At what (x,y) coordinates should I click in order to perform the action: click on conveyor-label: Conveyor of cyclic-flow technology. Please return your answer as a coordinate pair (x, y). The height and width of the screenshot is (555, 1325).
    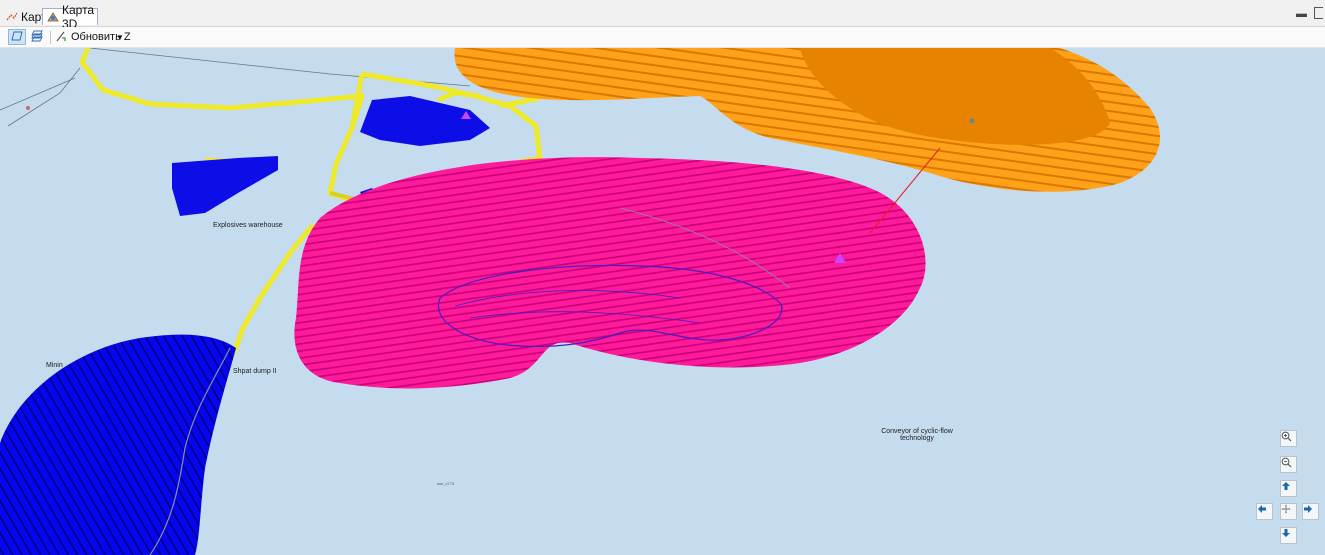
    Looking at the image, I should click on (917, 435).